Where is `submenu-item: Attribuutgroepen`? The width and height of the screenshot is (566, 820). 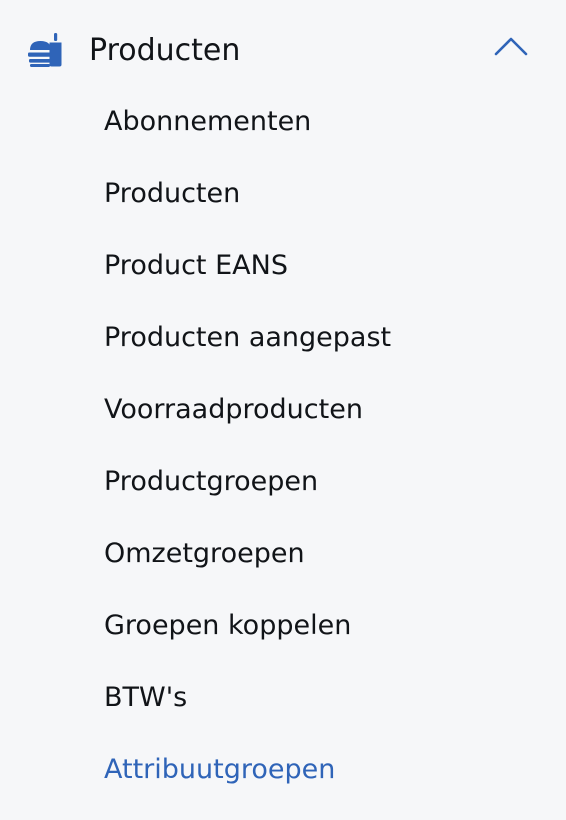
submenu-item: Attribuutgroepen is located at coordinates (319, 770).